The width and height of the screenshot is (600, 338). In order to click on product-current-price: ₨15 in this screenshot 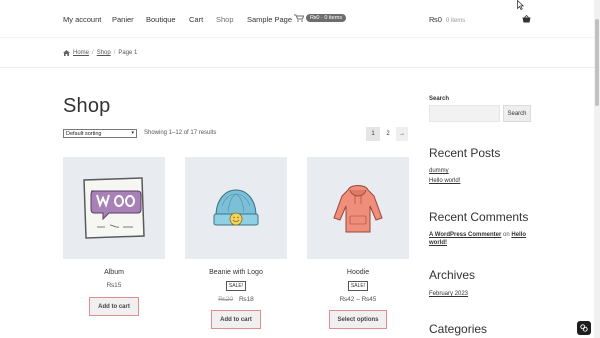, I will do `click(114, 285)`.